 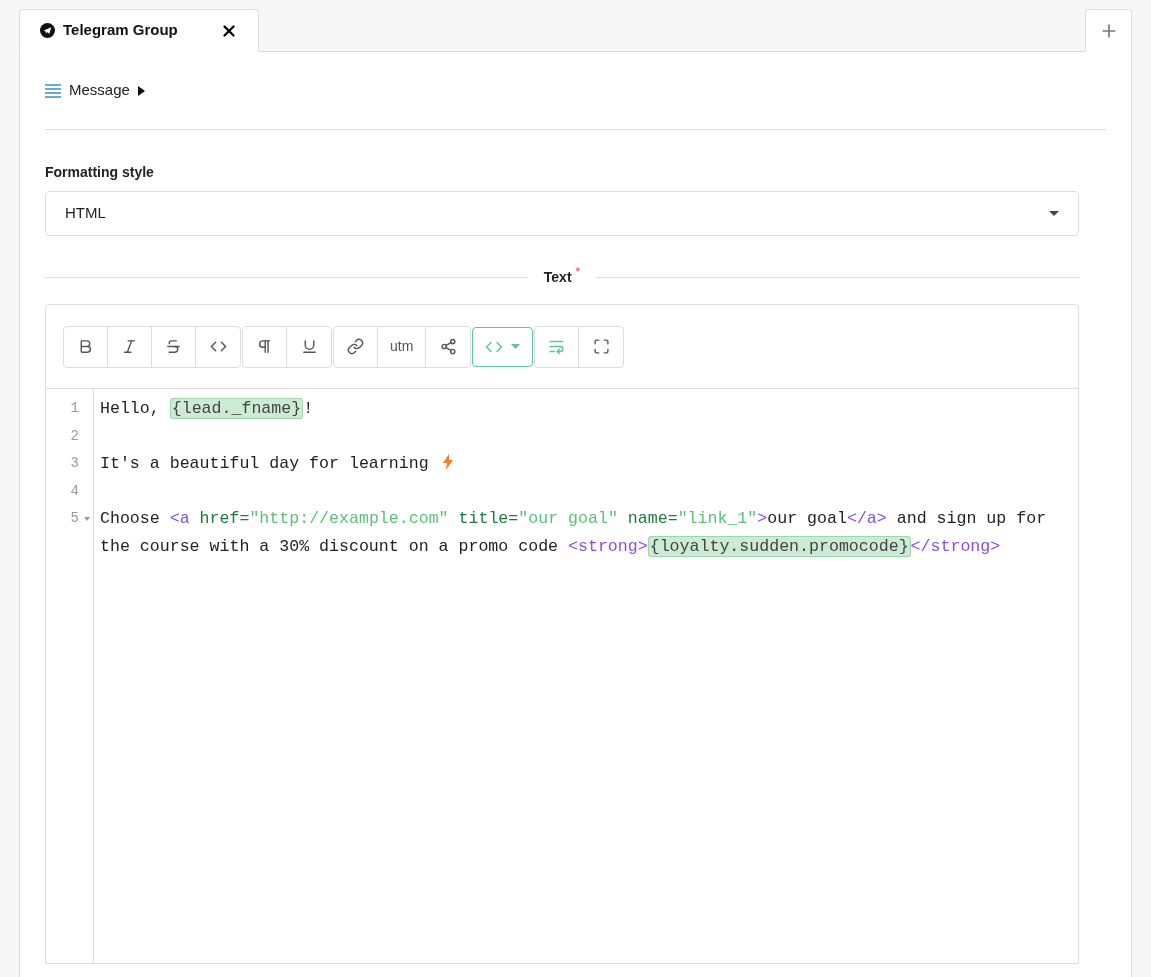 I want to click on field-label: Formatting style, so click(x=100, y=172).